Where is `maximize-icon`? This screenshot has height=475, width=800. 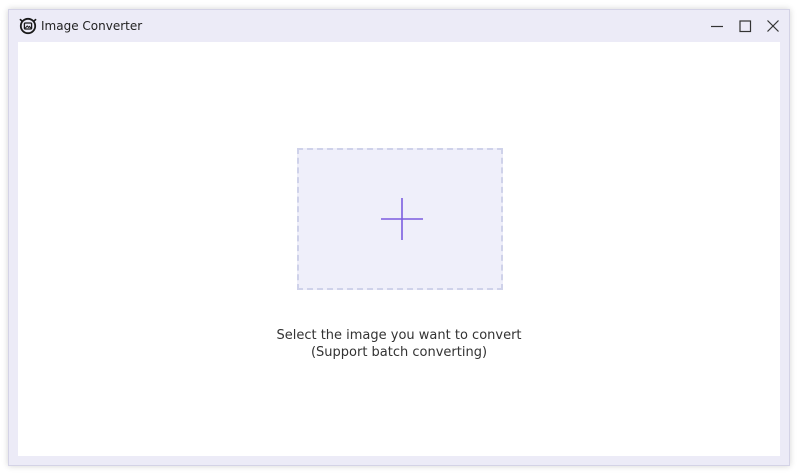 maximize-icon is located at coordinates (745, 26).